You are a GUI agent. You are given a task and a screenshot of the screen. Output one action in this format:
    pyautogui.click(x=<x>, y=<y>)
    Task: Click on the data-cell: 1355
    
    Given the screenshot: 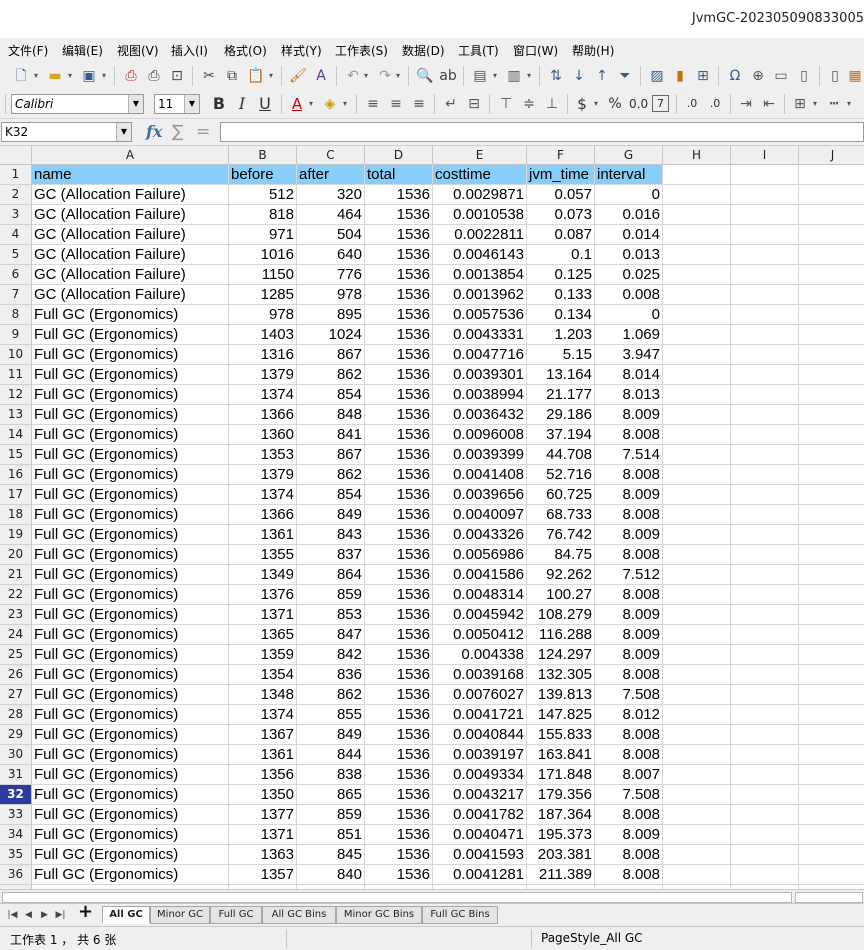 What is the action you would take?
    pyautogui.click(x=263, y=555)
    